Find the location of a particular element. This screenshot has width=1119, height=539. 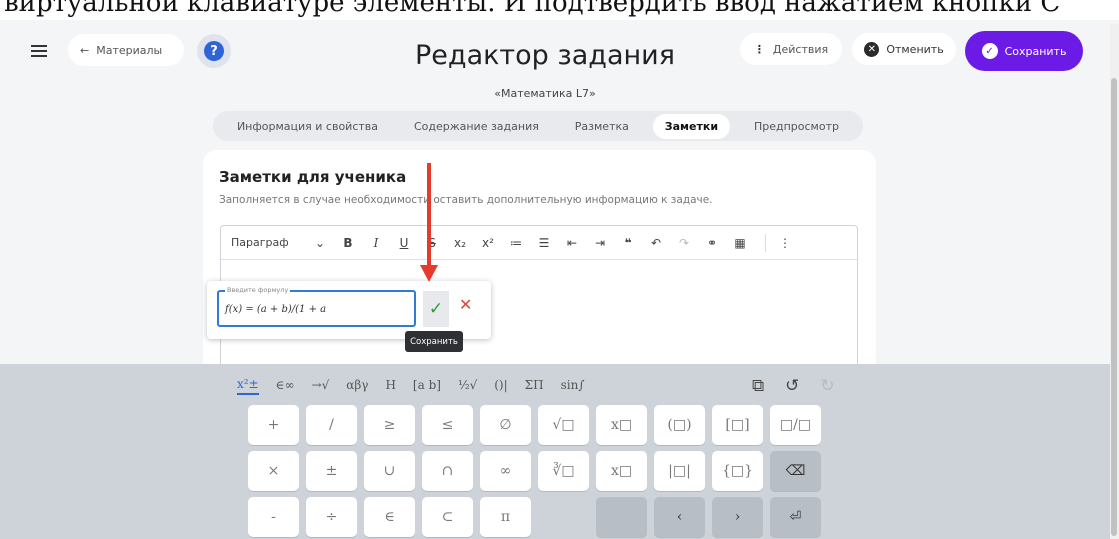

notes-title: Заметки для ученика is located at coordinates (313, 177).